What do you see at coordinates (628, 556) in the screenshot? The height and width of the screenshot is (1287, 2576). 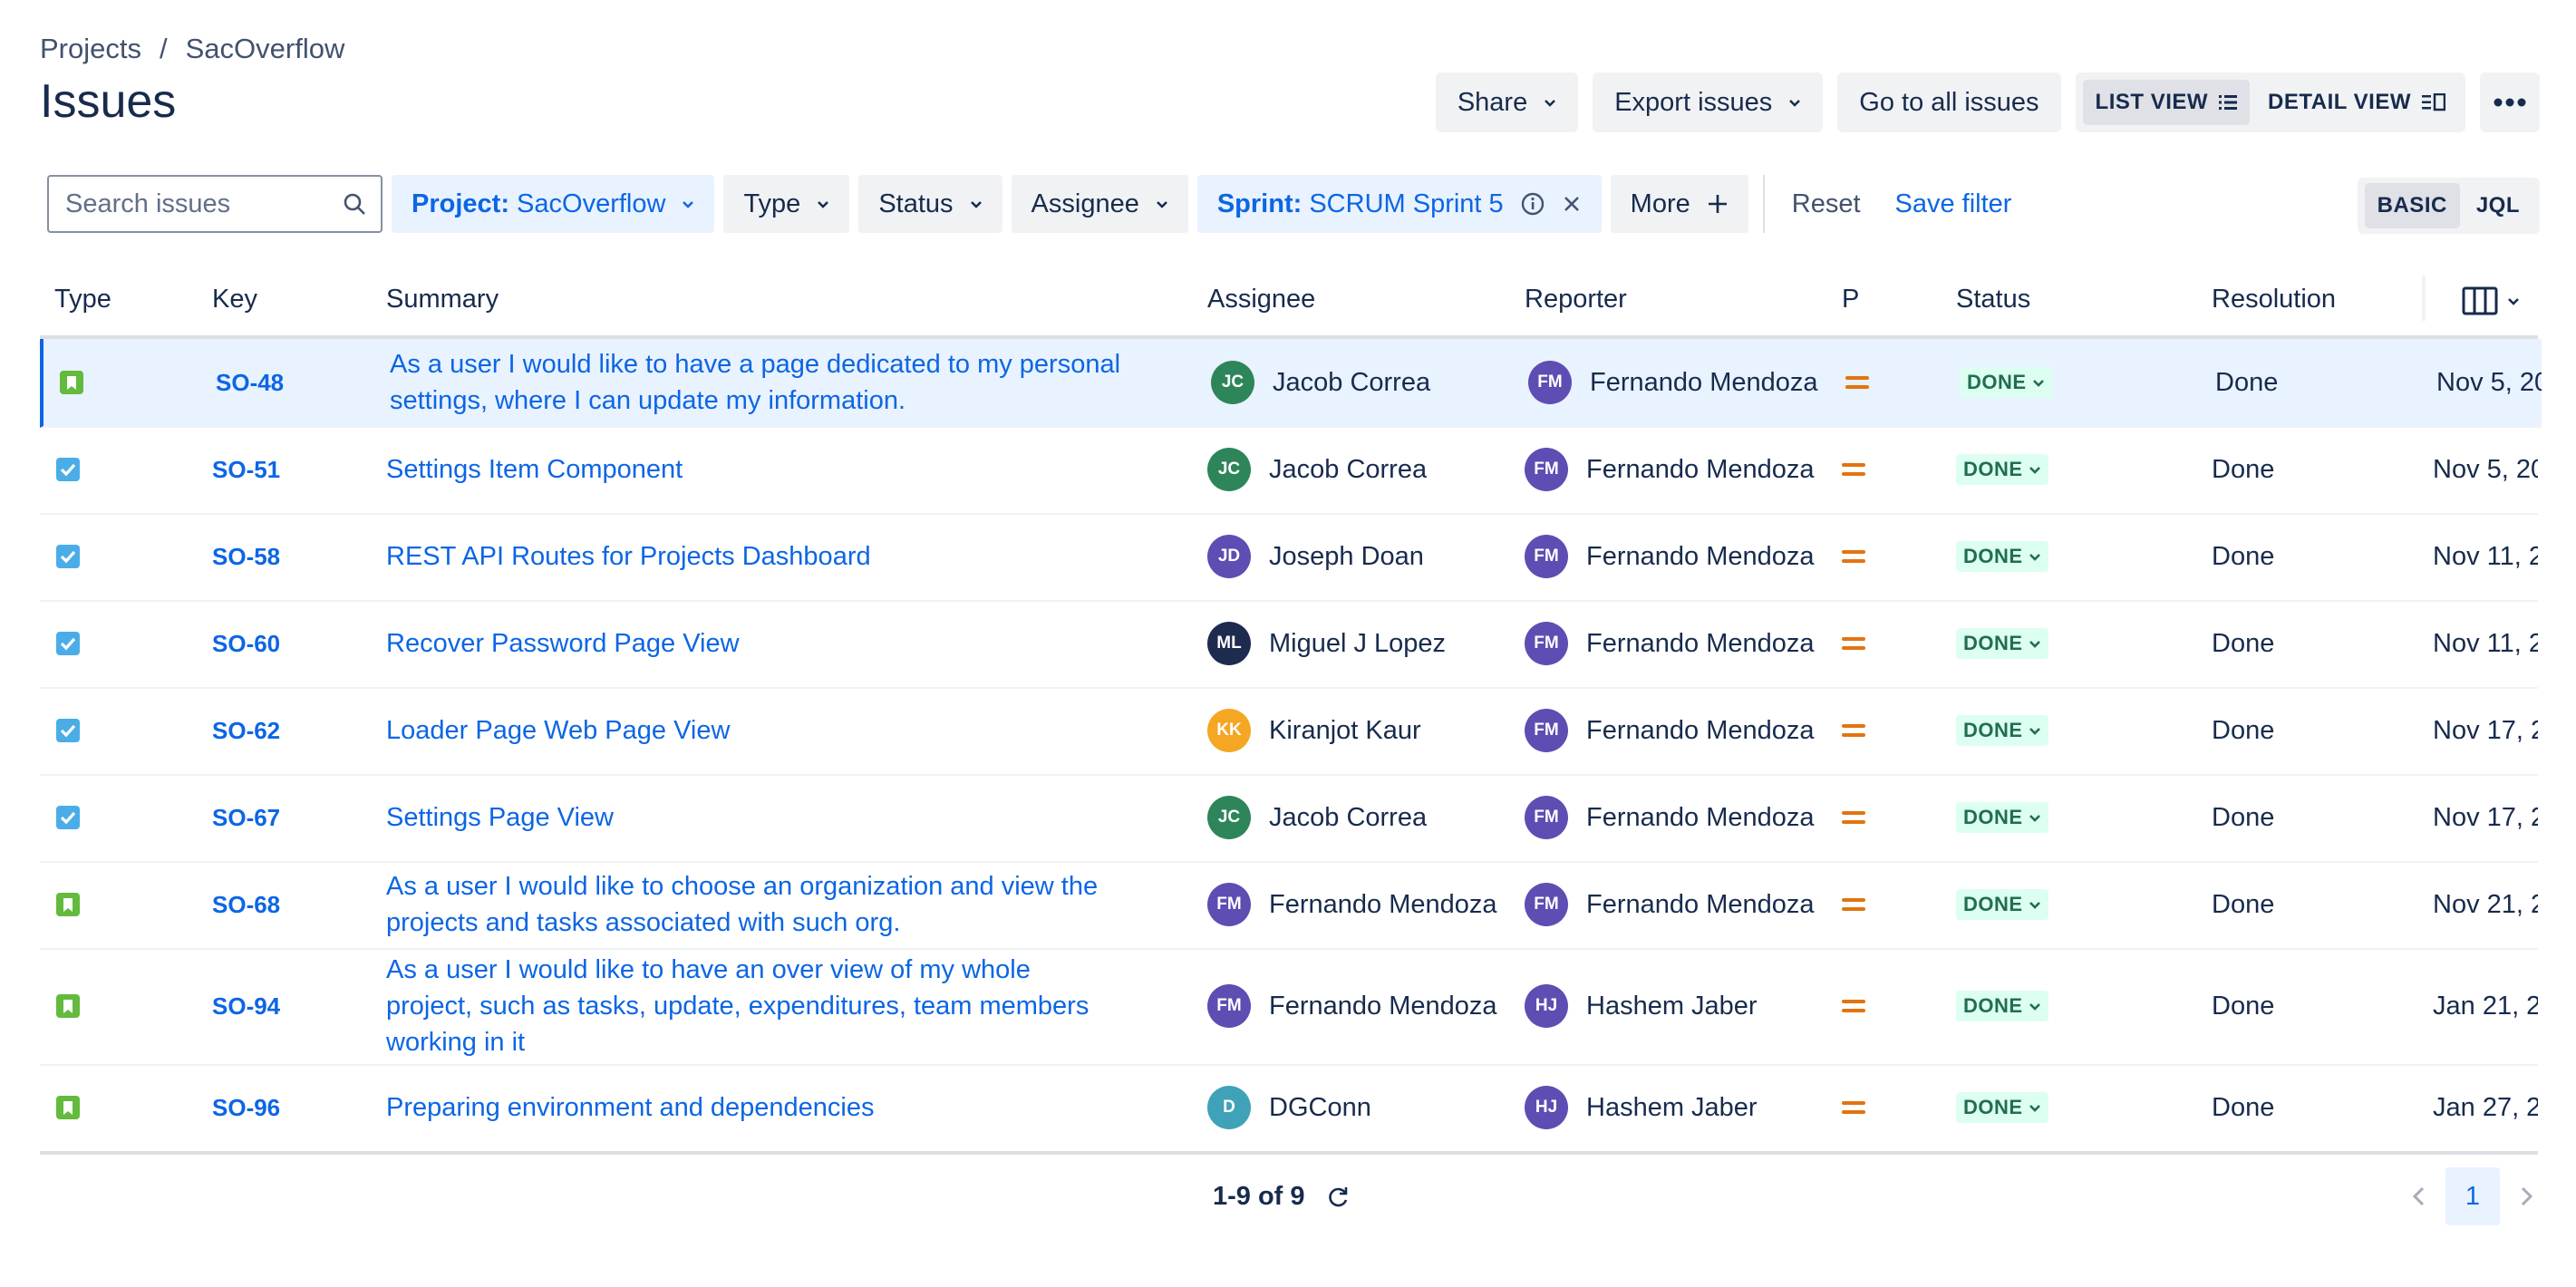 I see `issue-summary-link: REST API Routes for Projects Dashboard` at bounding box center [628, 556].